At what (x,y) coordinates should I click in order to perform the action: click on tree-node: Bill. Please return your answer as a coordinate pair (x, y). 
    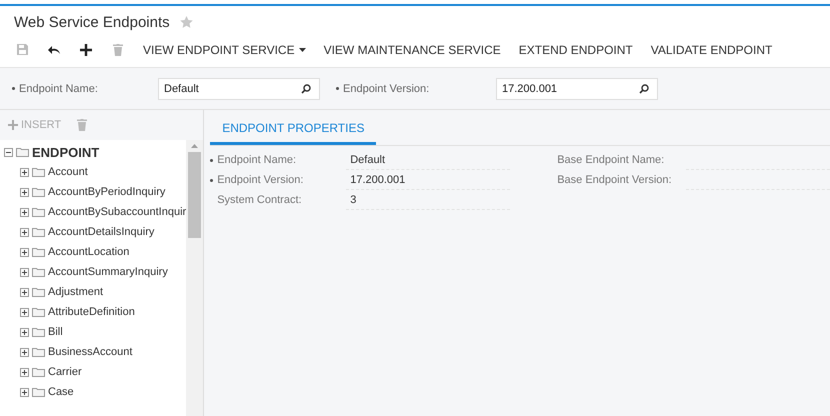
    Looking at the image, I should click on (95, 332).